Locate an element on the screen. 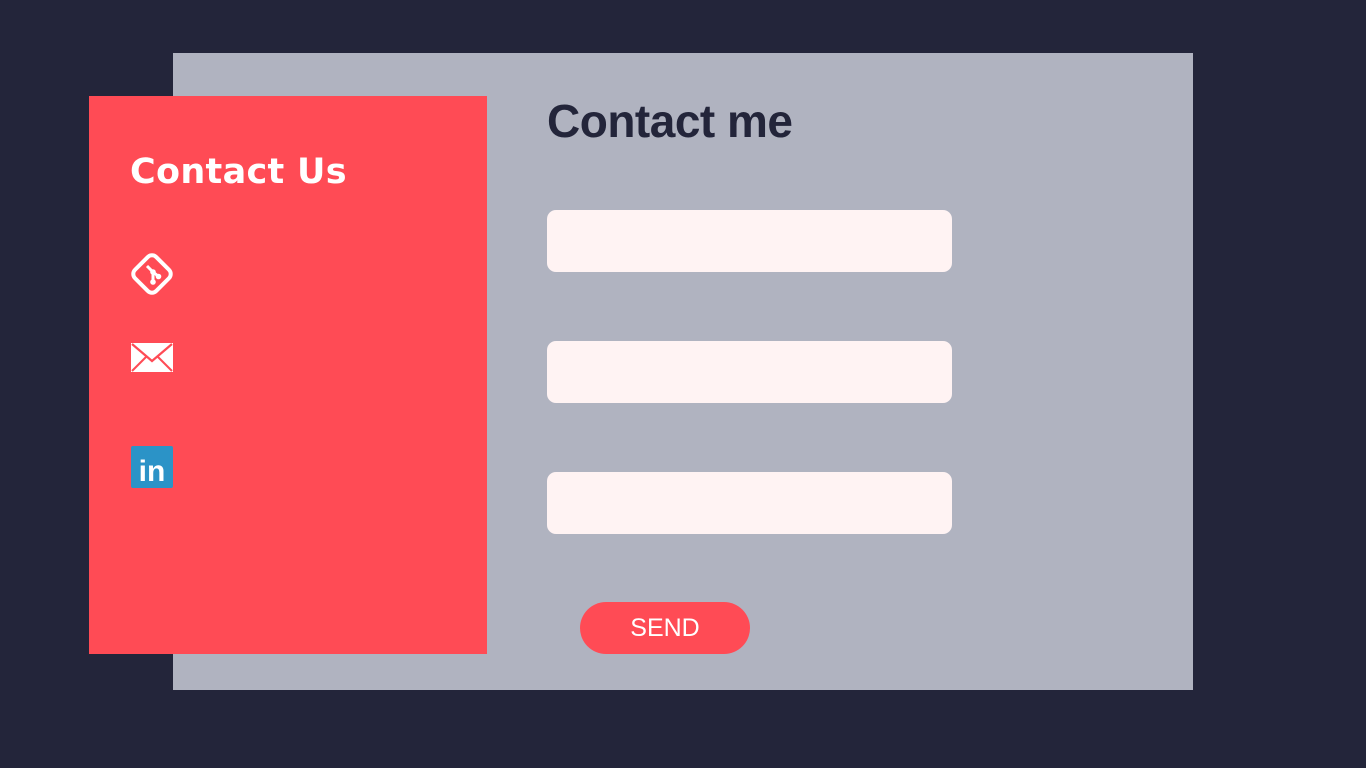 Image resolution: width=1366 pixels, height=768 pixels. contact-card-title: Contact Us is located at coordinates (238, 172).